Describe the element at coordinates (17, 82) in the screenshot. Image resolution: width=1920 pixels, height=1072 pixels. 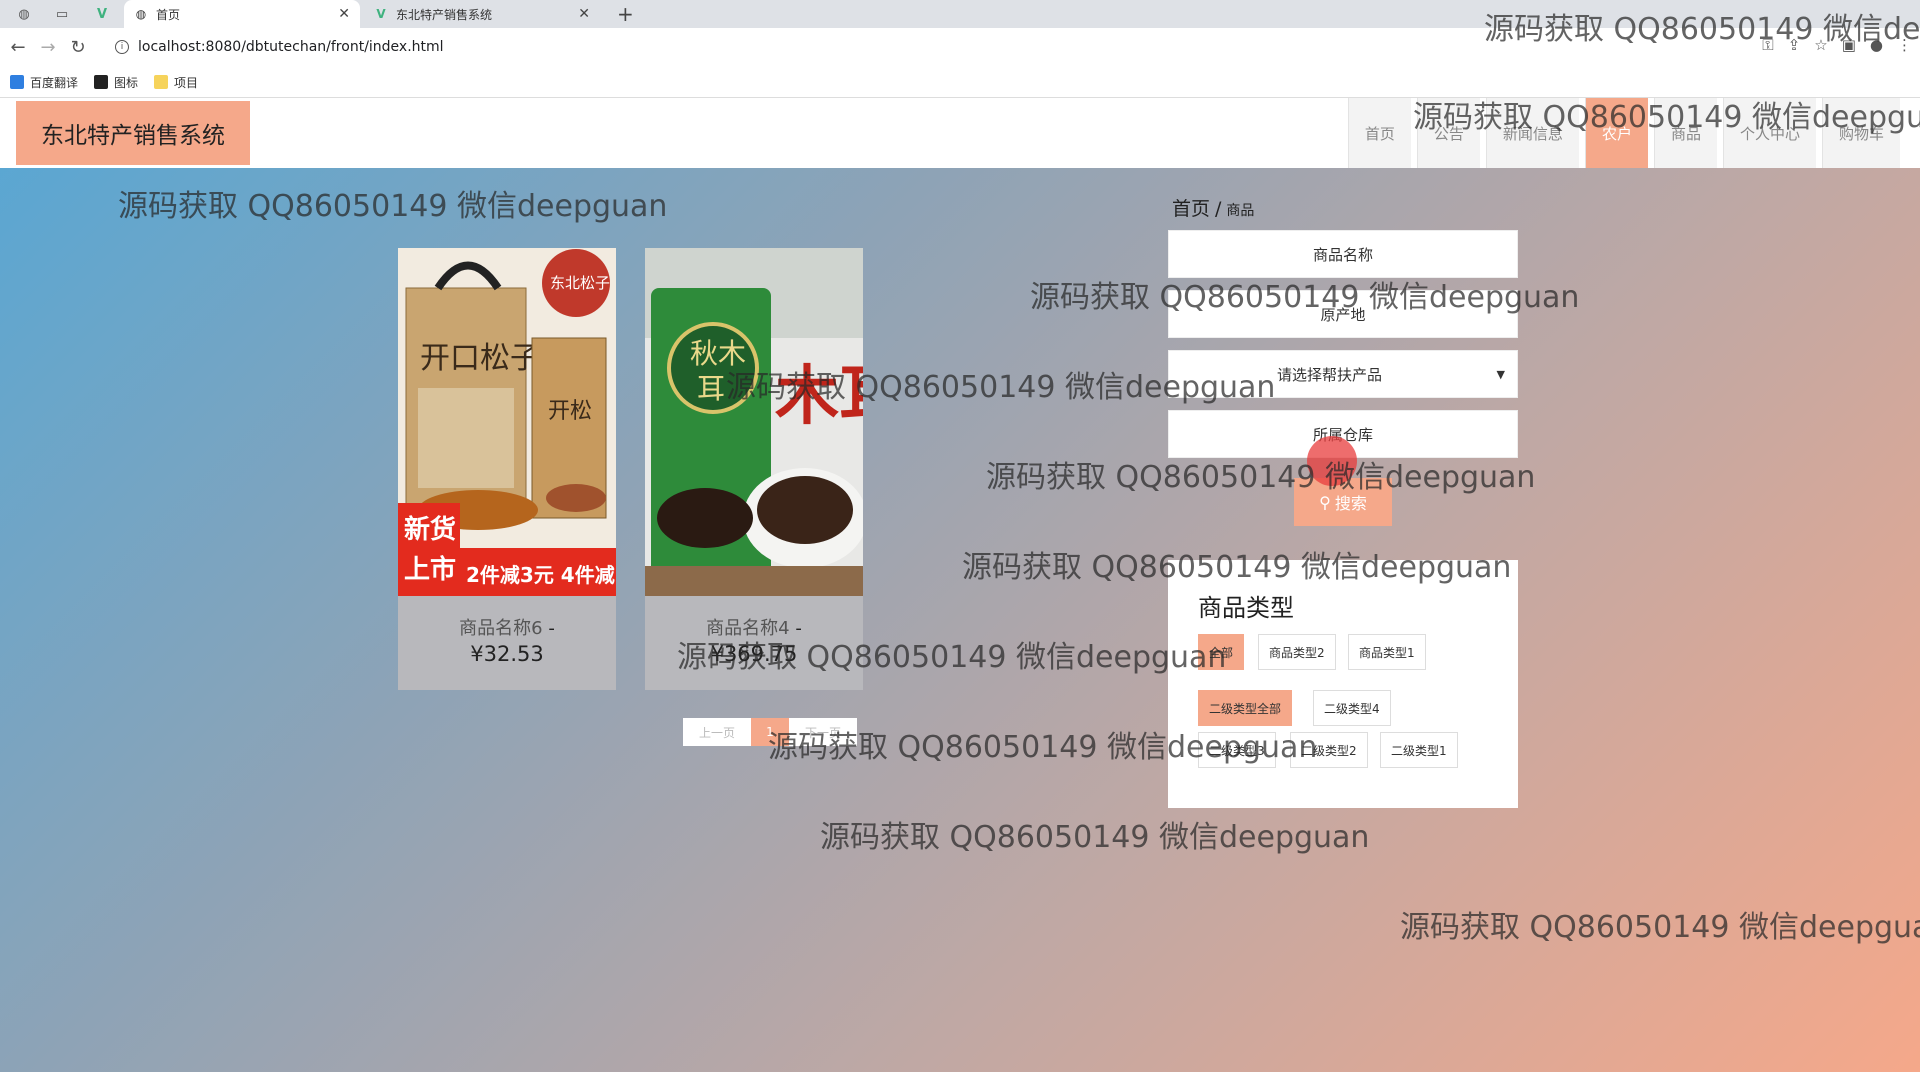
I see `translate-icon` at that location.